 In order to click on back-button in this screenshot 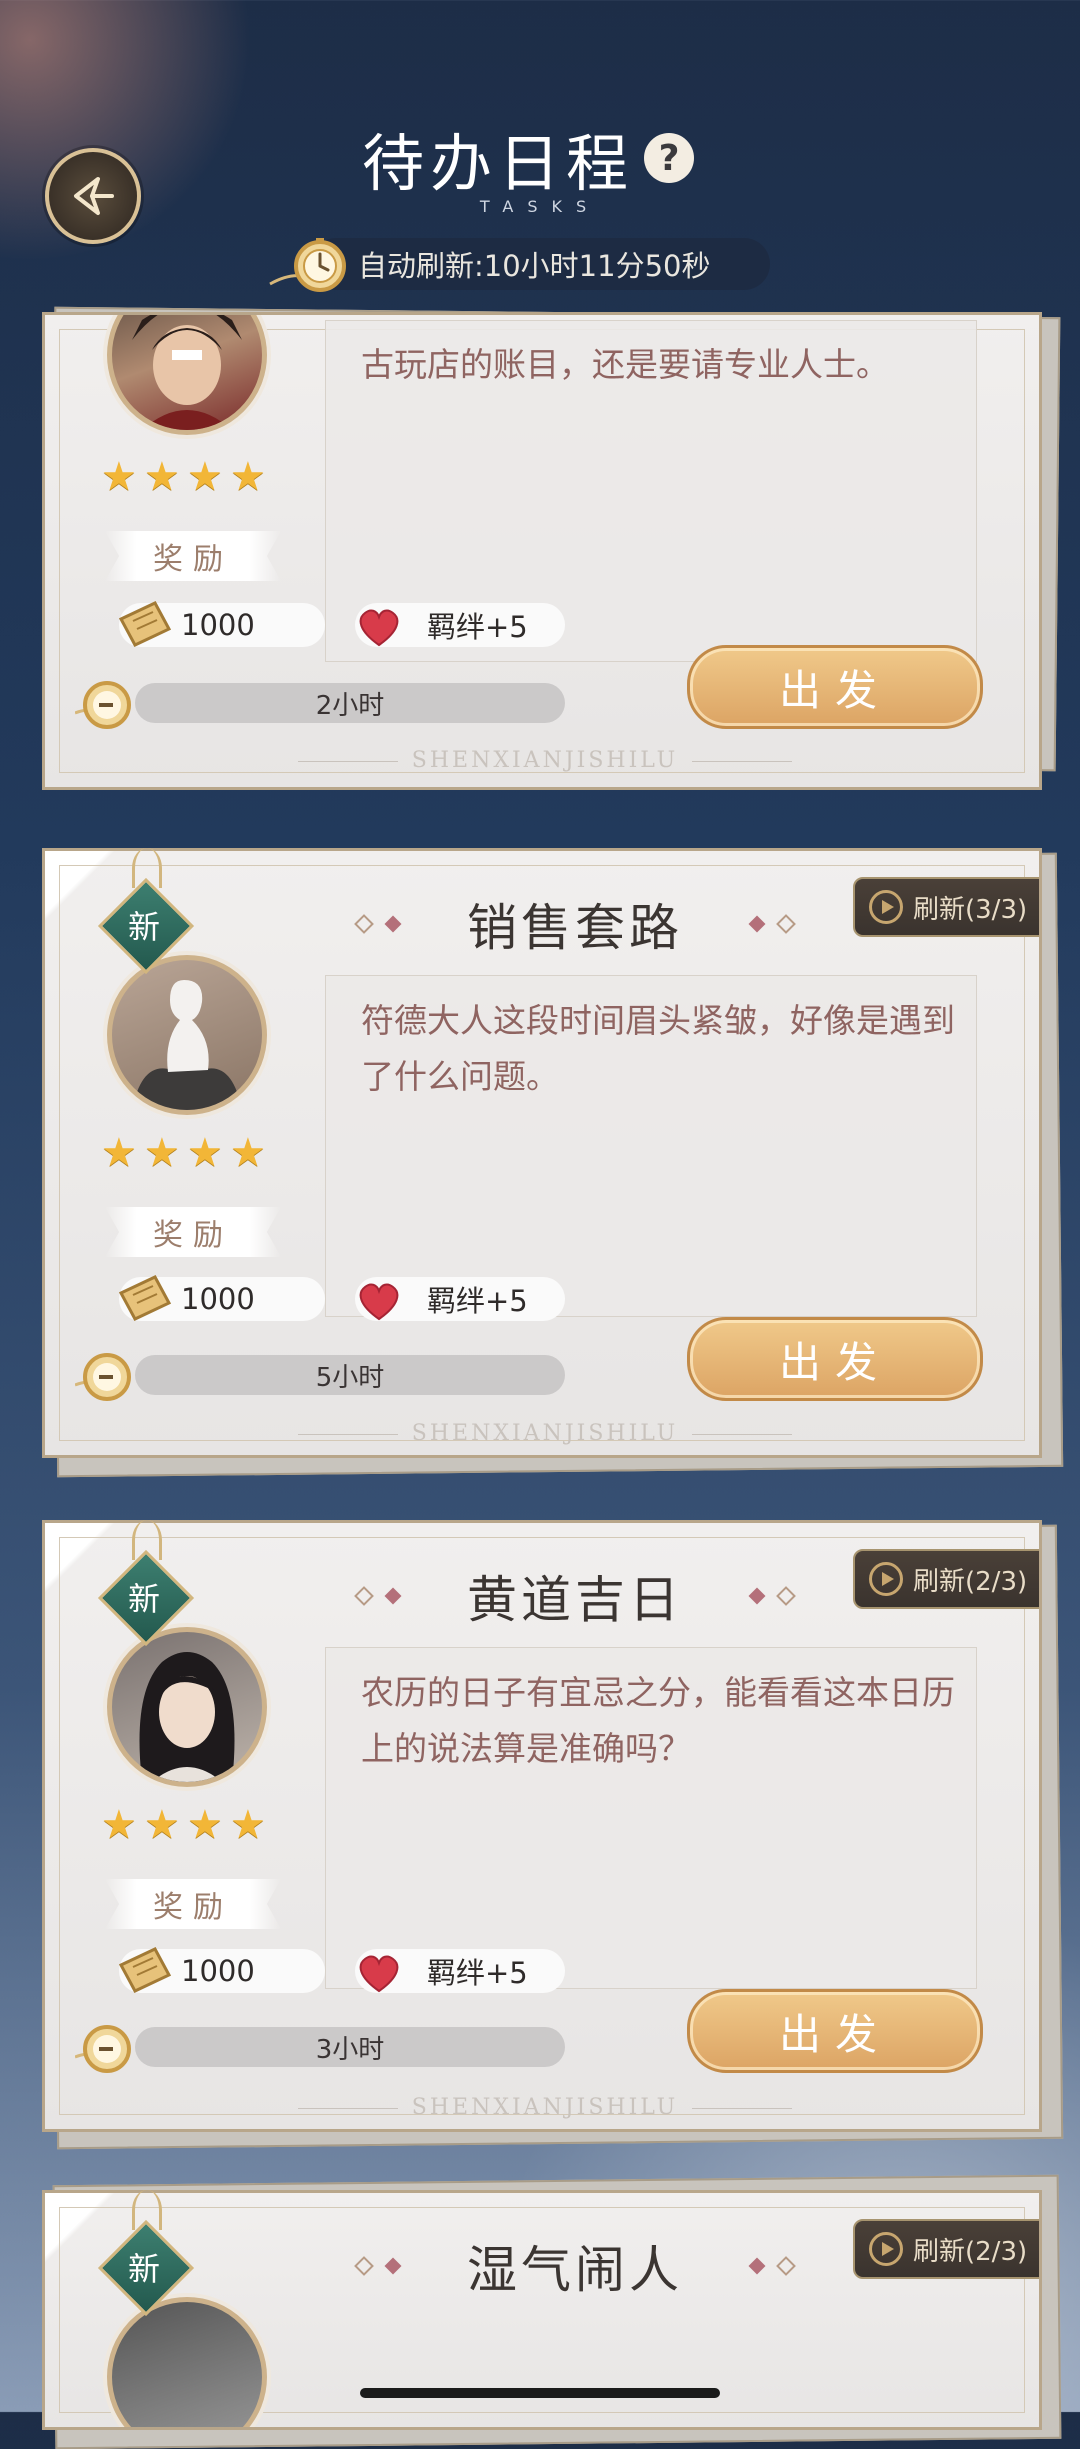, I will do `click(93, 196)`.